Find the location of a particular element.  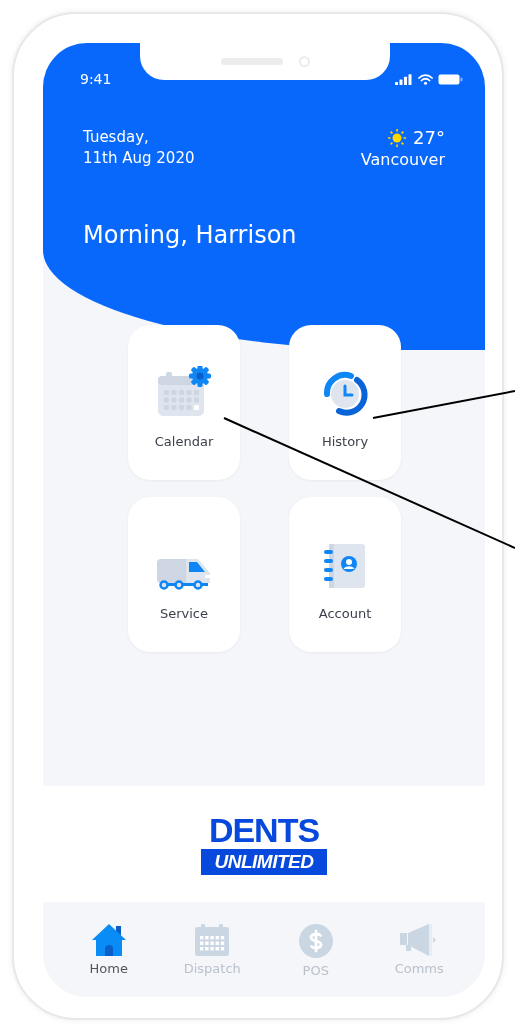

nav-tab: Home is located at coordinates (108, 951).